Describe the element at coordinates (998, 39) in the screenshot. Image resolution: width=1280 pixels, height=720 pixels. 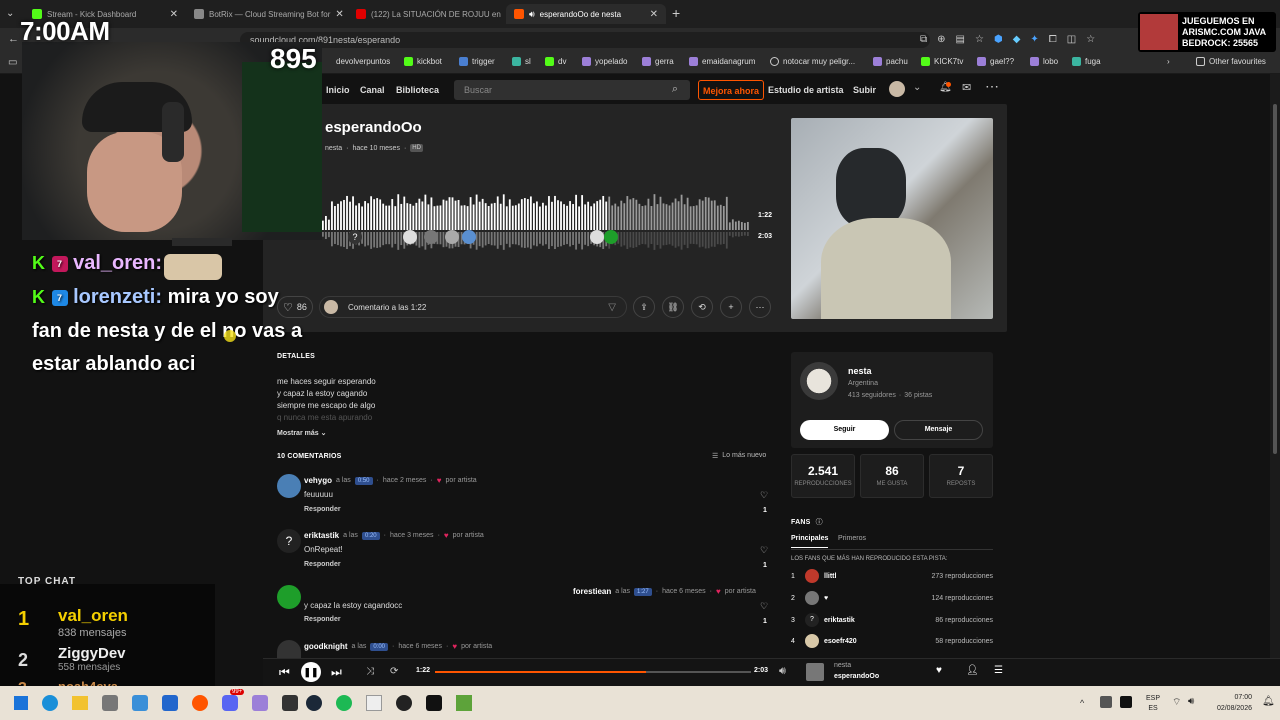
I see `extension-icon: ⬢` at that location.